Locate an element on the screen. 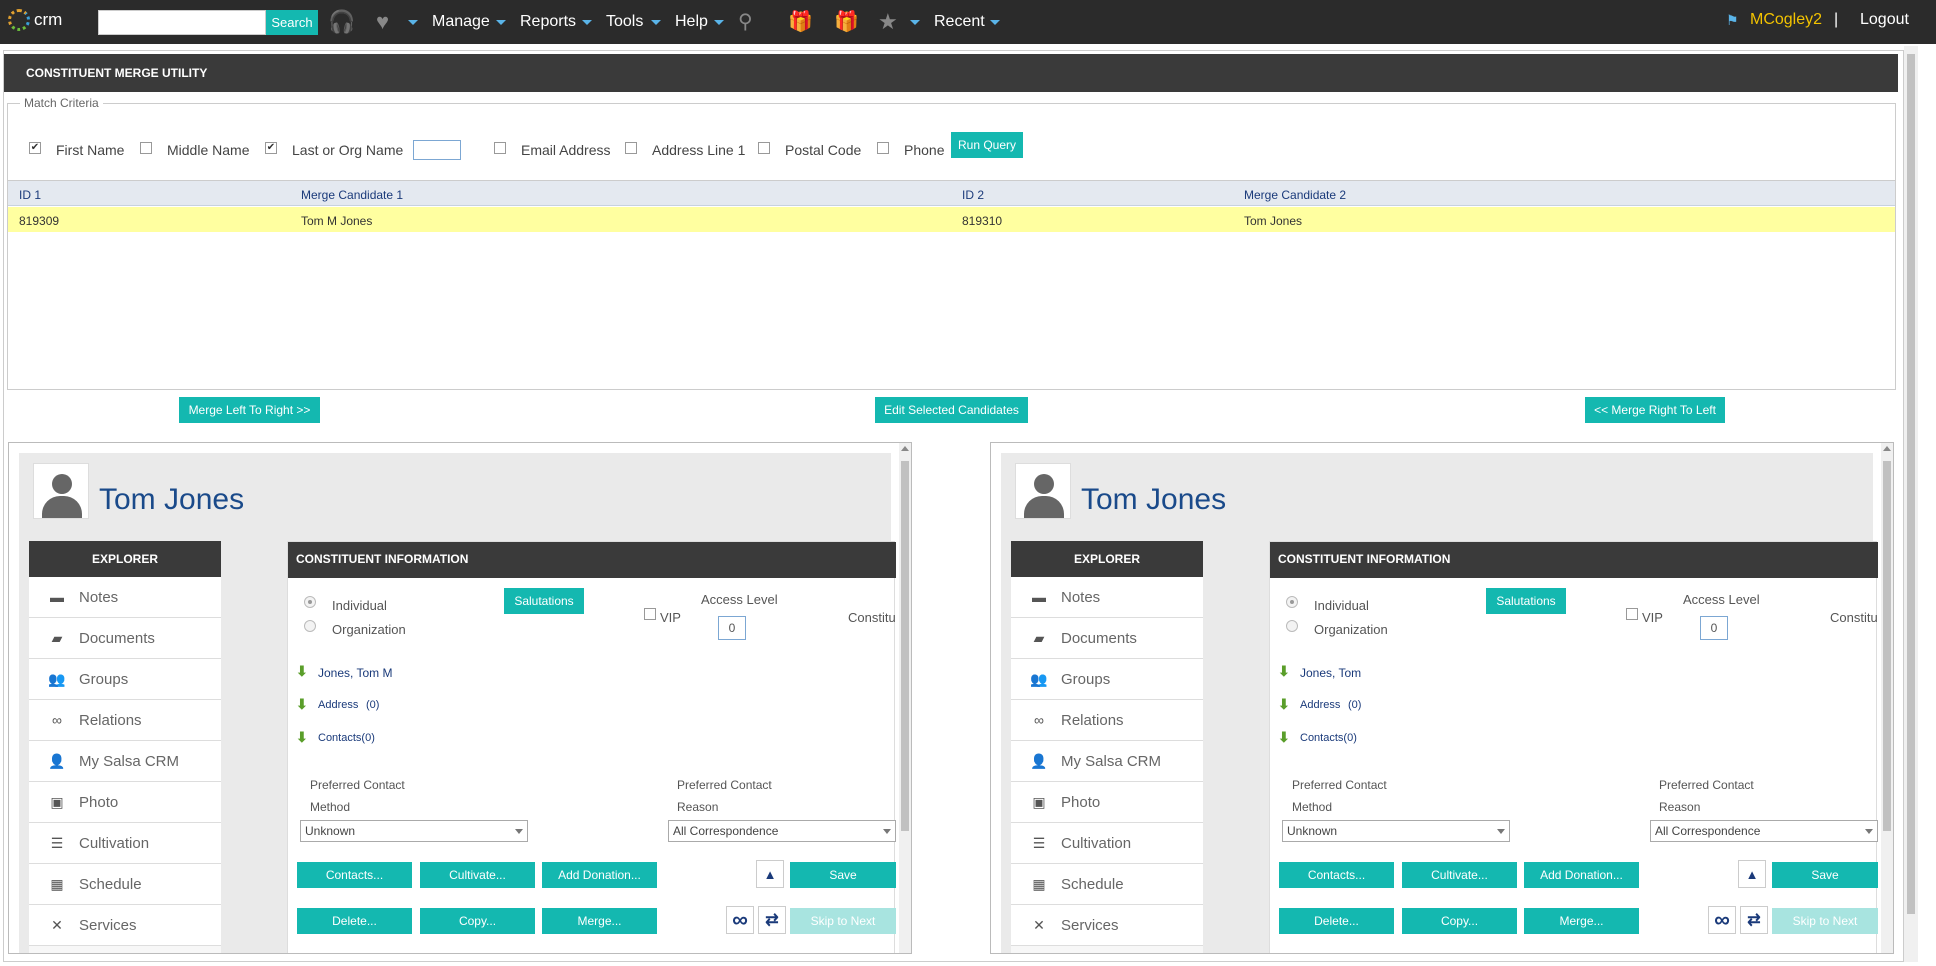 The height and width of the screenshot is (966, 1936). first-name-checkbox: ✔ is located at coordinates (35, 148).